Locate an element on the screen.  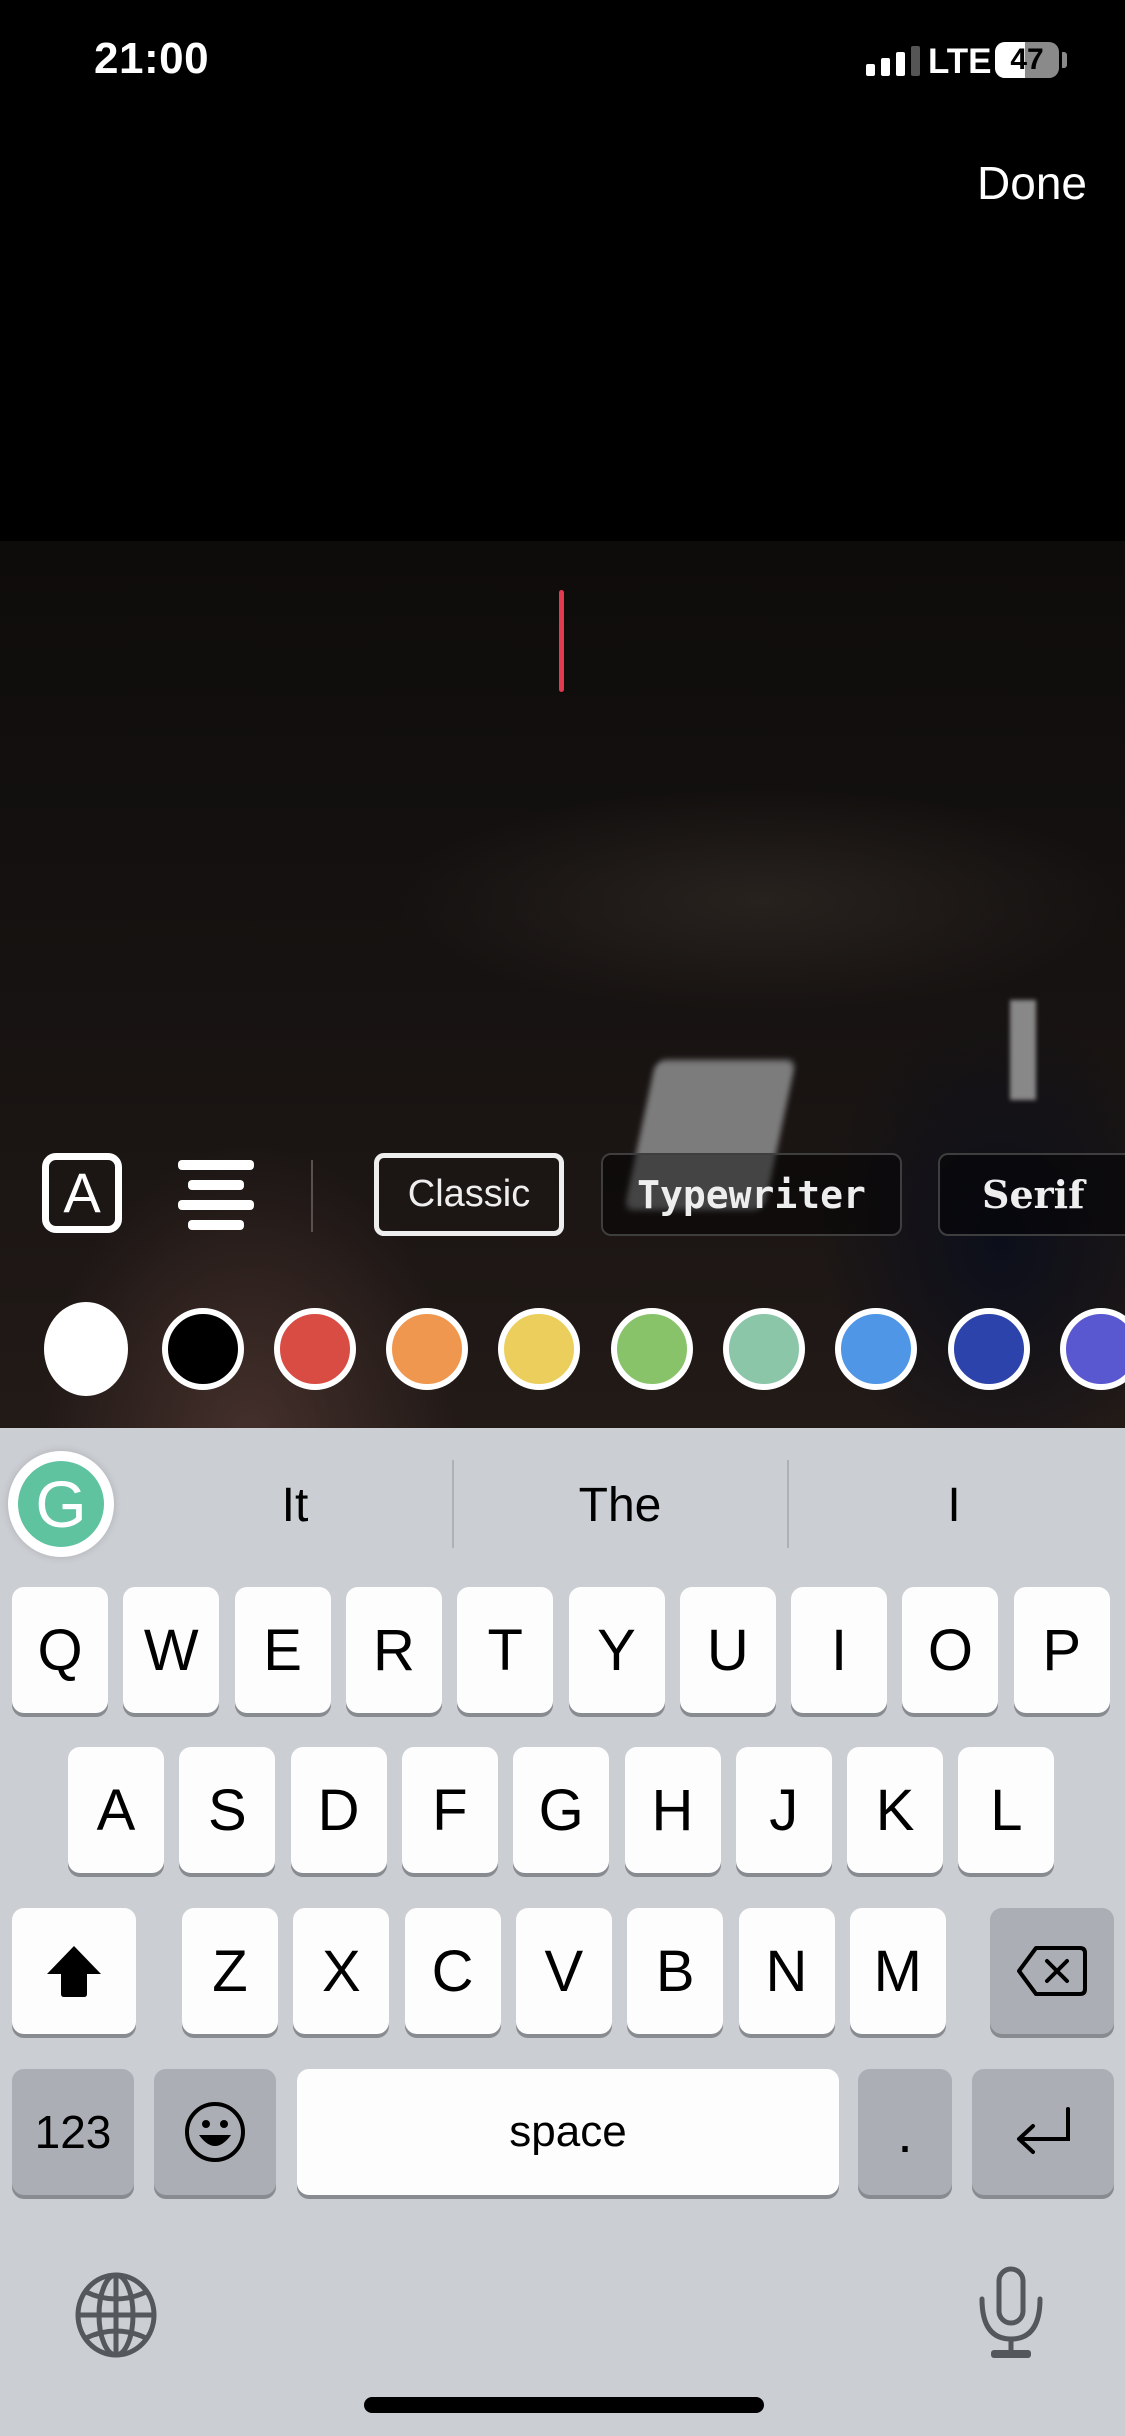
shift-icon is located at coordinates (74, 1971).